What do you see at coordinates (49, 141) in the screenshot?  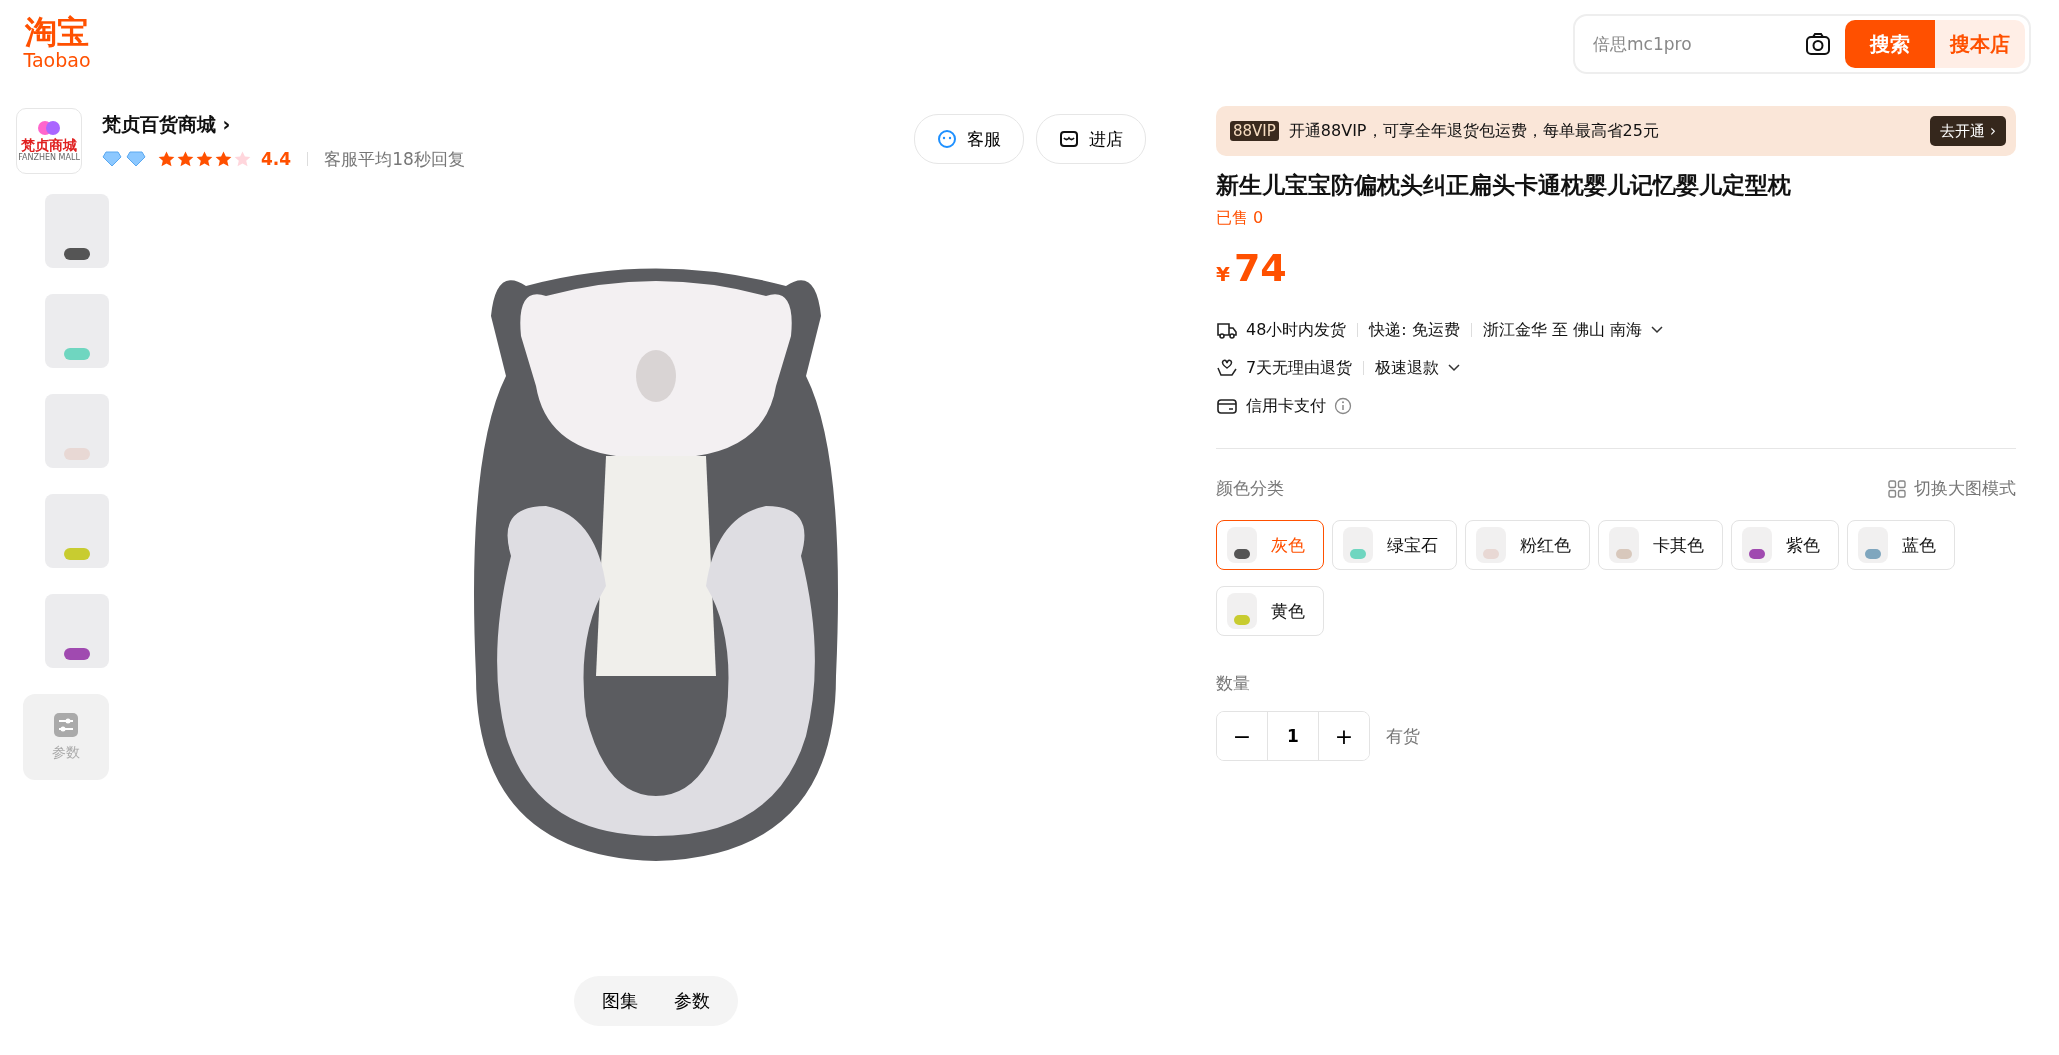 I see `shop-logo: 梵贞商城 FANZHEN MALL` at bounding box center [49, 141].